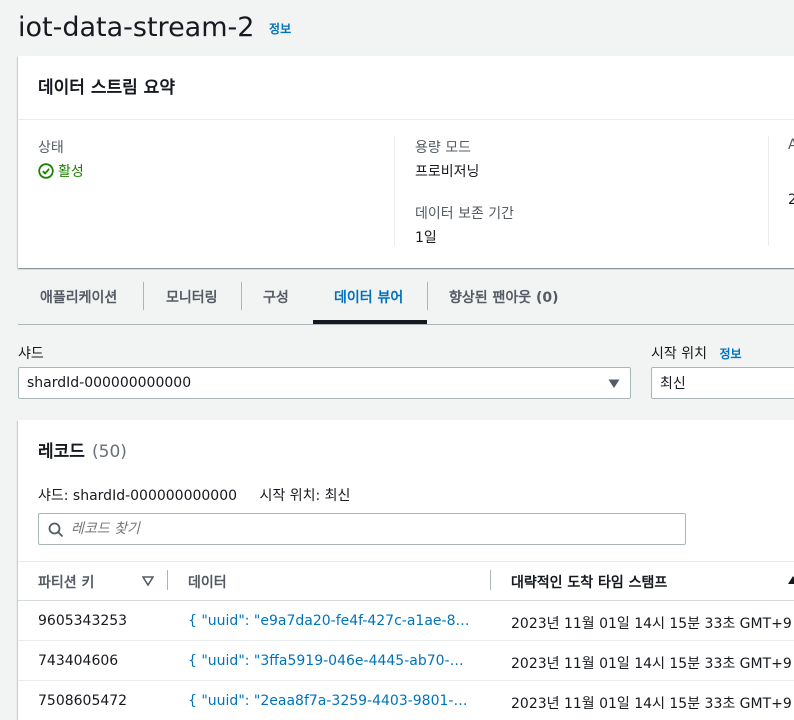 The width and height of the screenshot is (794, 720). What do you see at coordinates (589, 582) in the screenshot?
I see `column-header-arrival: 대략적인 도착 타임 스탬프` at bounding box center [589, 582].